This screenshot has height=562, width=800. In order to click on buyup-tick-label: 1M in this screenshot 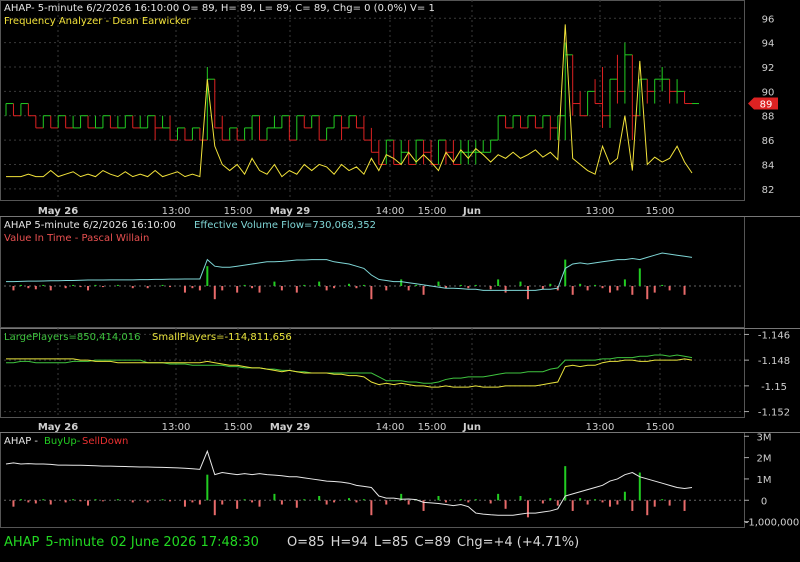, I will do `click(764, 480)`.